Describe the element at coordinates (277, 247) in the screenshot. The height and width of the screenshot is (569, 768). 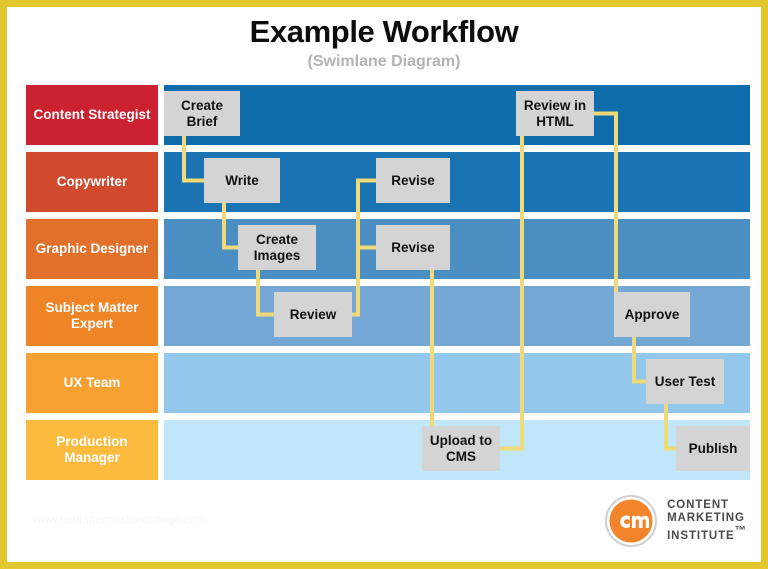
I see `task-box-create-images: Create Images` at that location.